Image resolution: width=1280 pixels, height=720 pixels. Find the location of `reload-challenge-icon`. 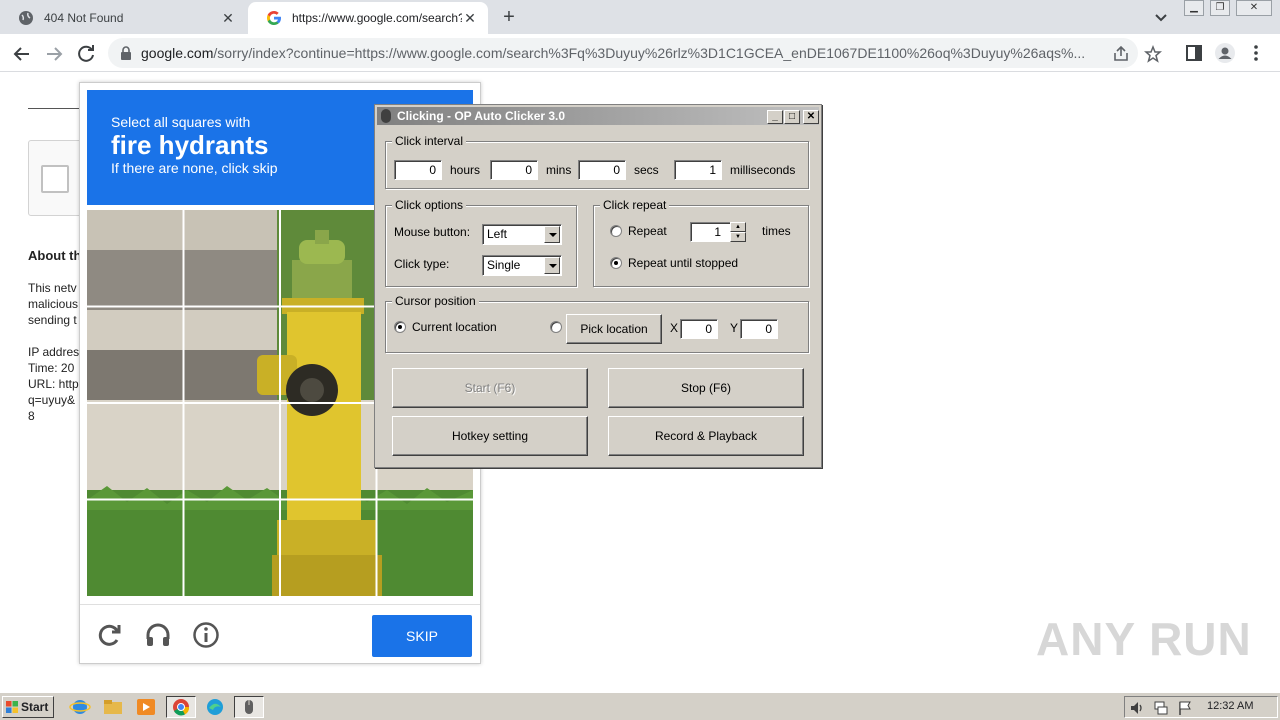

reload-challenge-icon is located at coordinates (110, 635).